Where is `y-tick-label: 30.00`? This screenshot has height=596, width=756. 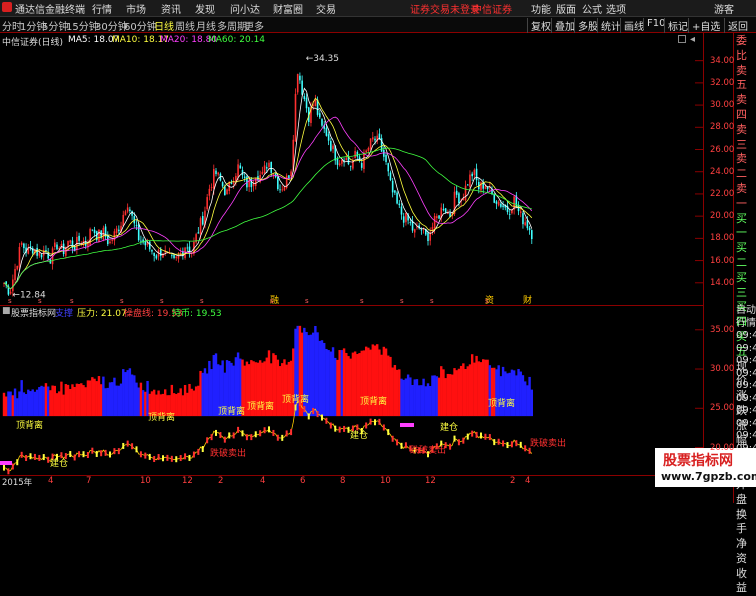 y-tick-label: 30.00 is located at coordinates (722, 105).